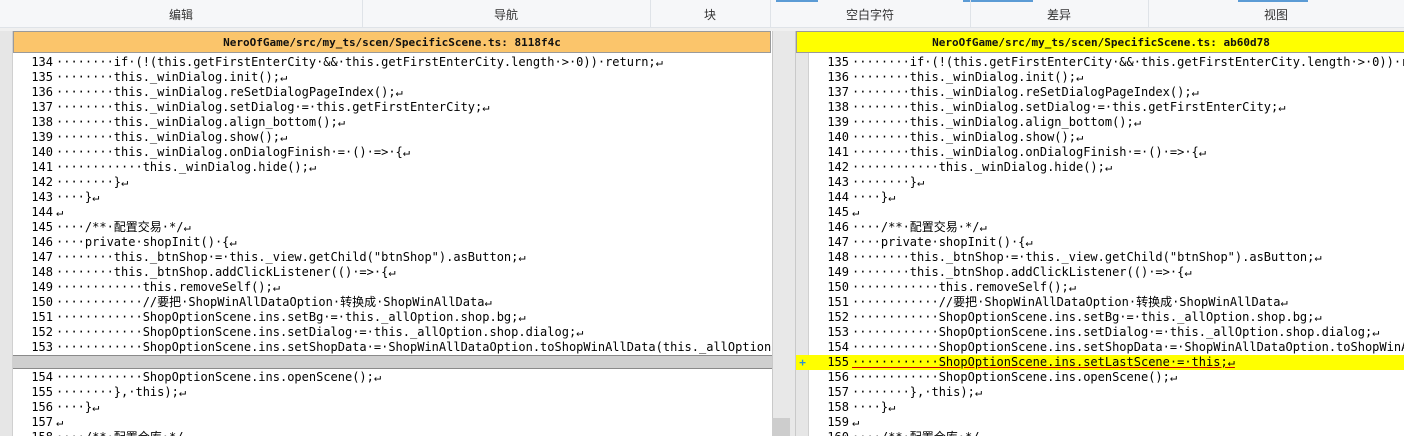  Describe the element at coordinates (1100, 77) in the screenshot. I see `code-line: 136 ········this._winDialog.init();↵` at that location.